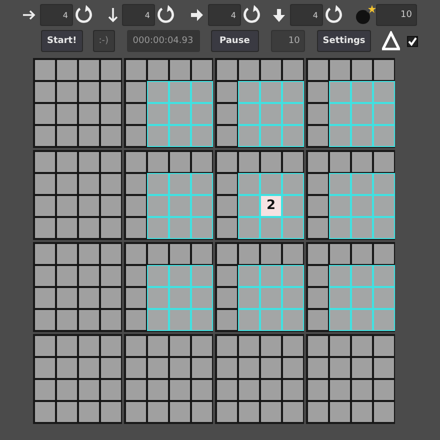 The width and height of the screenshot is (440, 440). What do you see at coordinates (391, 41) in the screenshot?
I see `triangle-icon` at bounding box center [391, 41].